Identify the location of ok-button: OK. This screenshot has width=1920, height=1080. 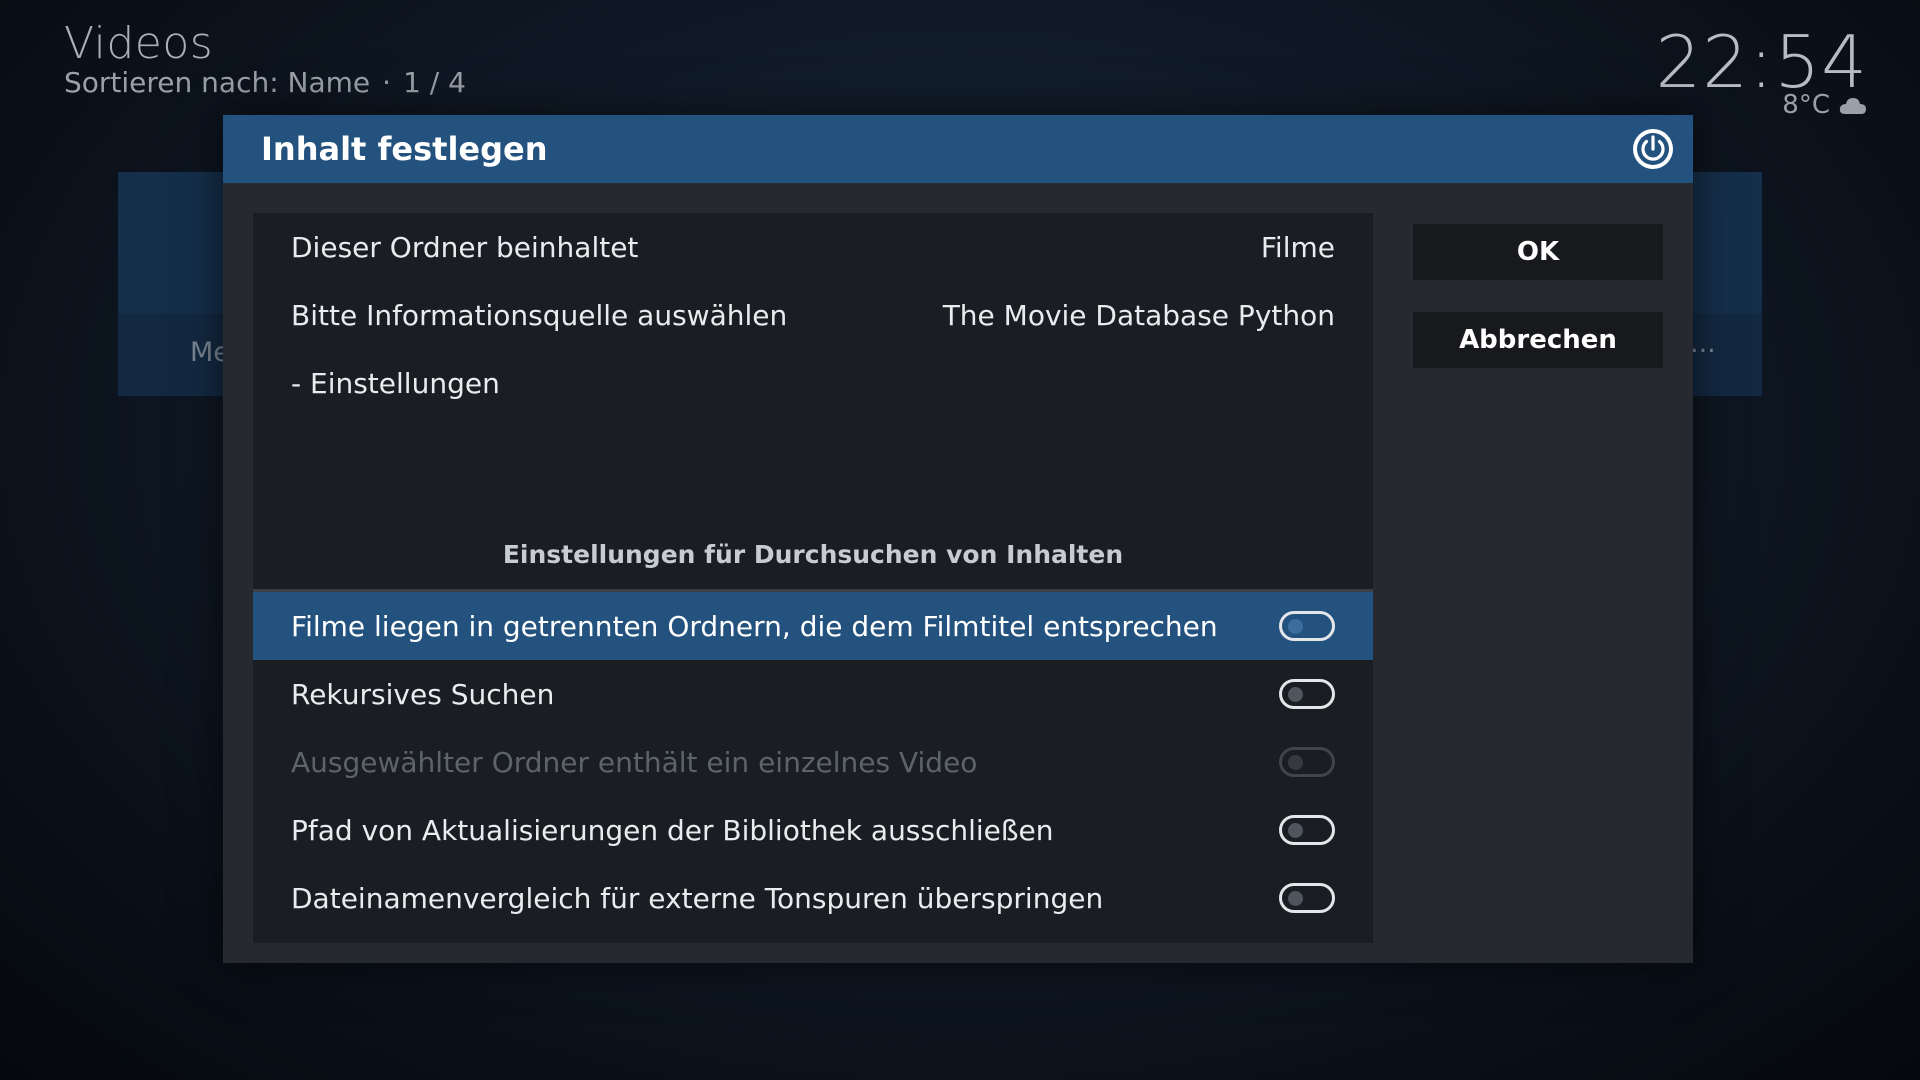
(1538, 252).